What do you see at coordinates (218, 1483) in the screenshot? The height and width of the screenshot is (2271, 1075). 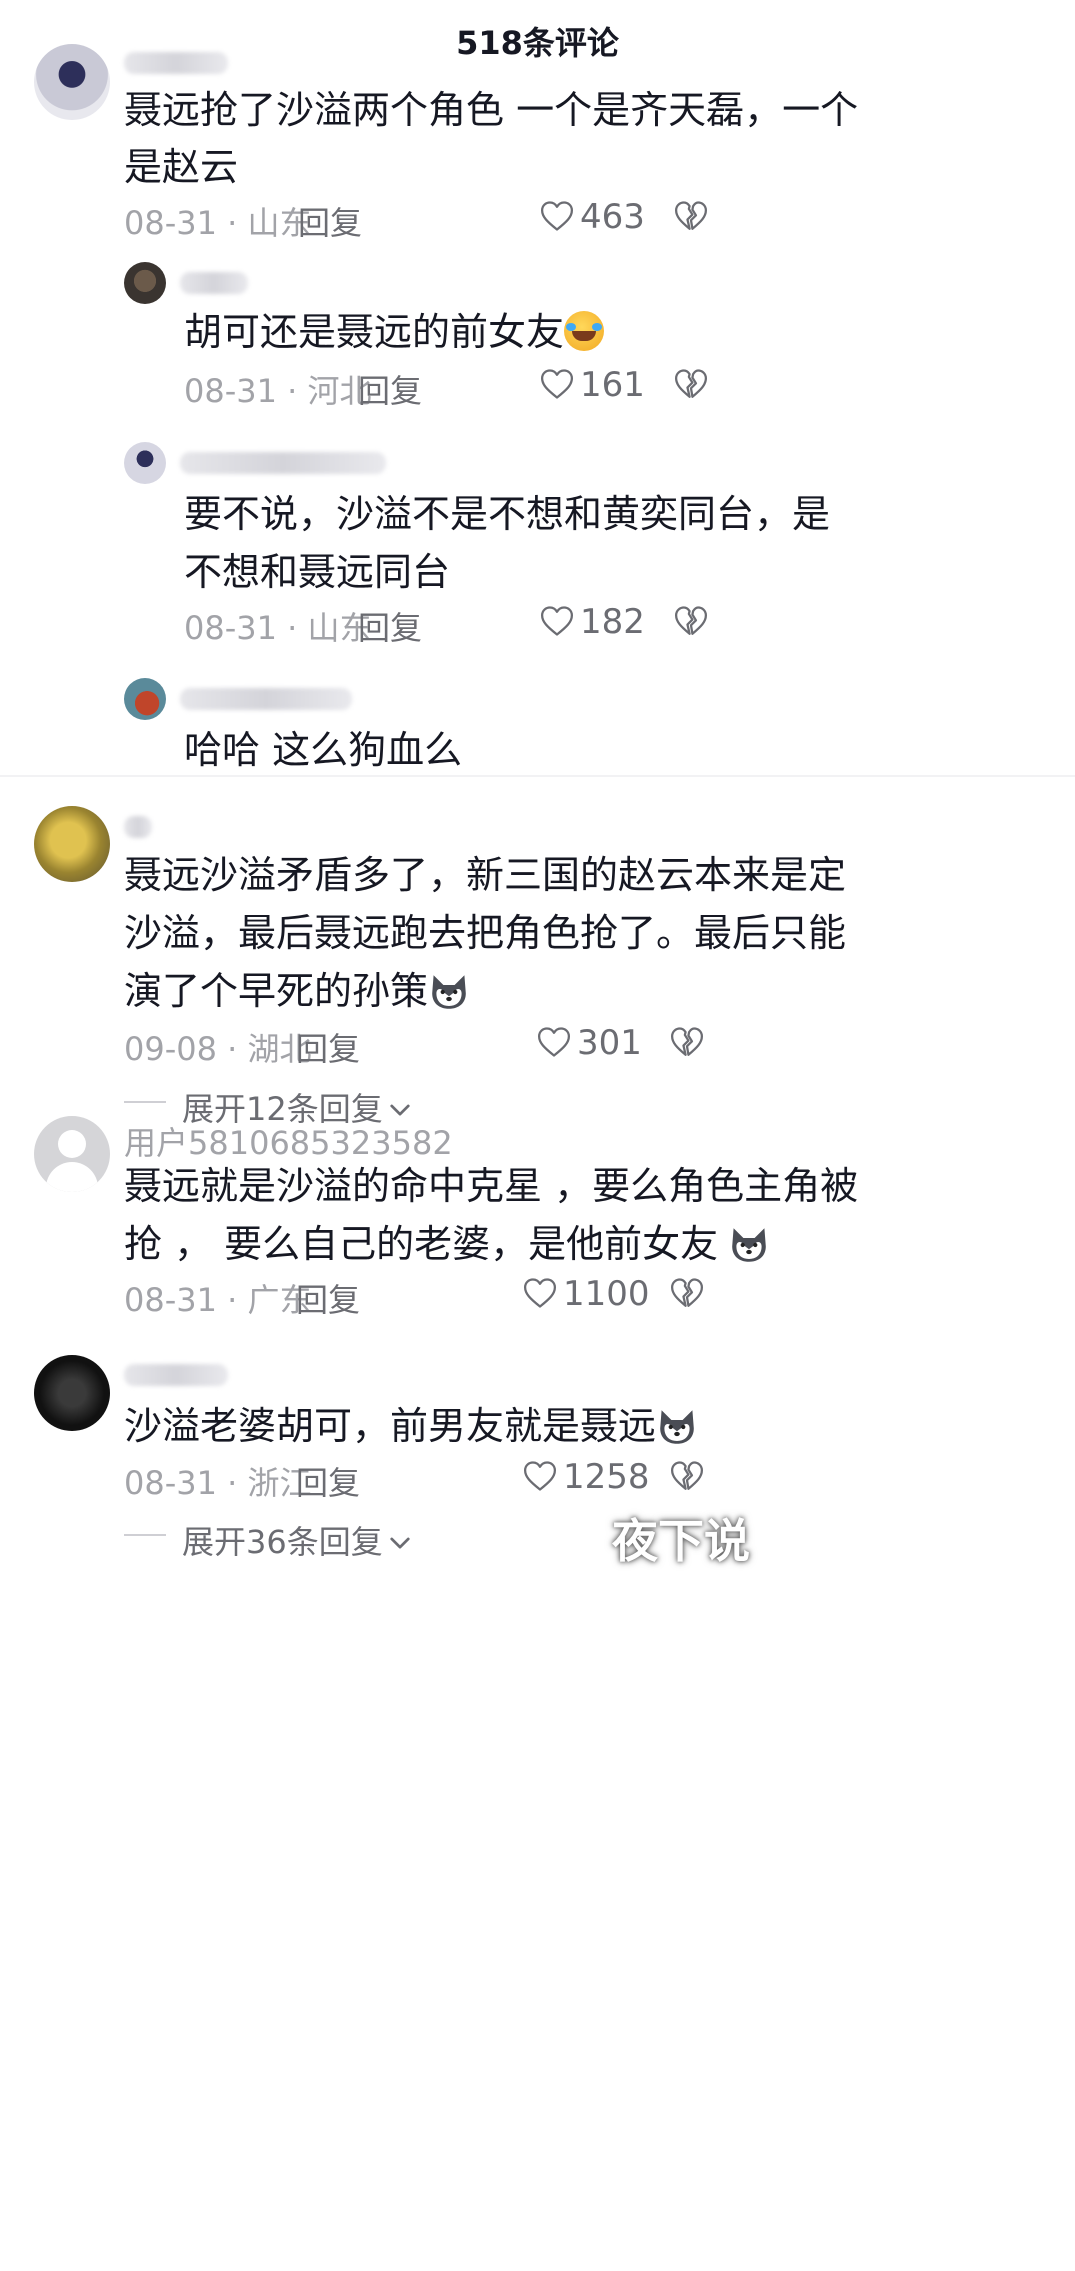 I see `comment-date-location: 08-31 · 浙江` at bounding box center [218, 1483].